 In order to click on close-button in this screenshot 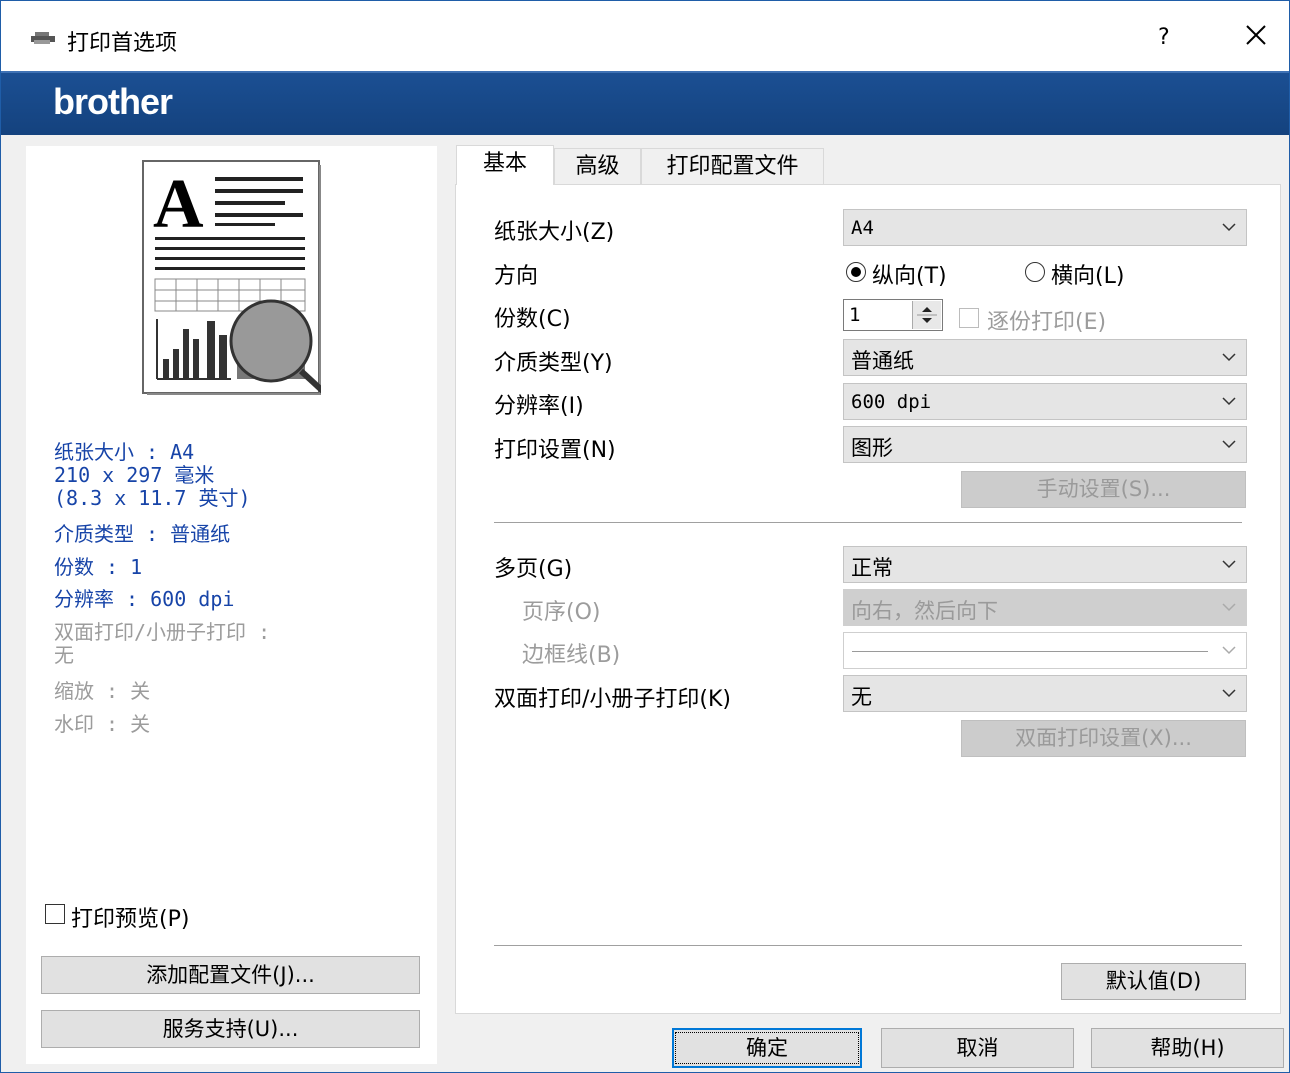, I will do `click(1256, 35)`.